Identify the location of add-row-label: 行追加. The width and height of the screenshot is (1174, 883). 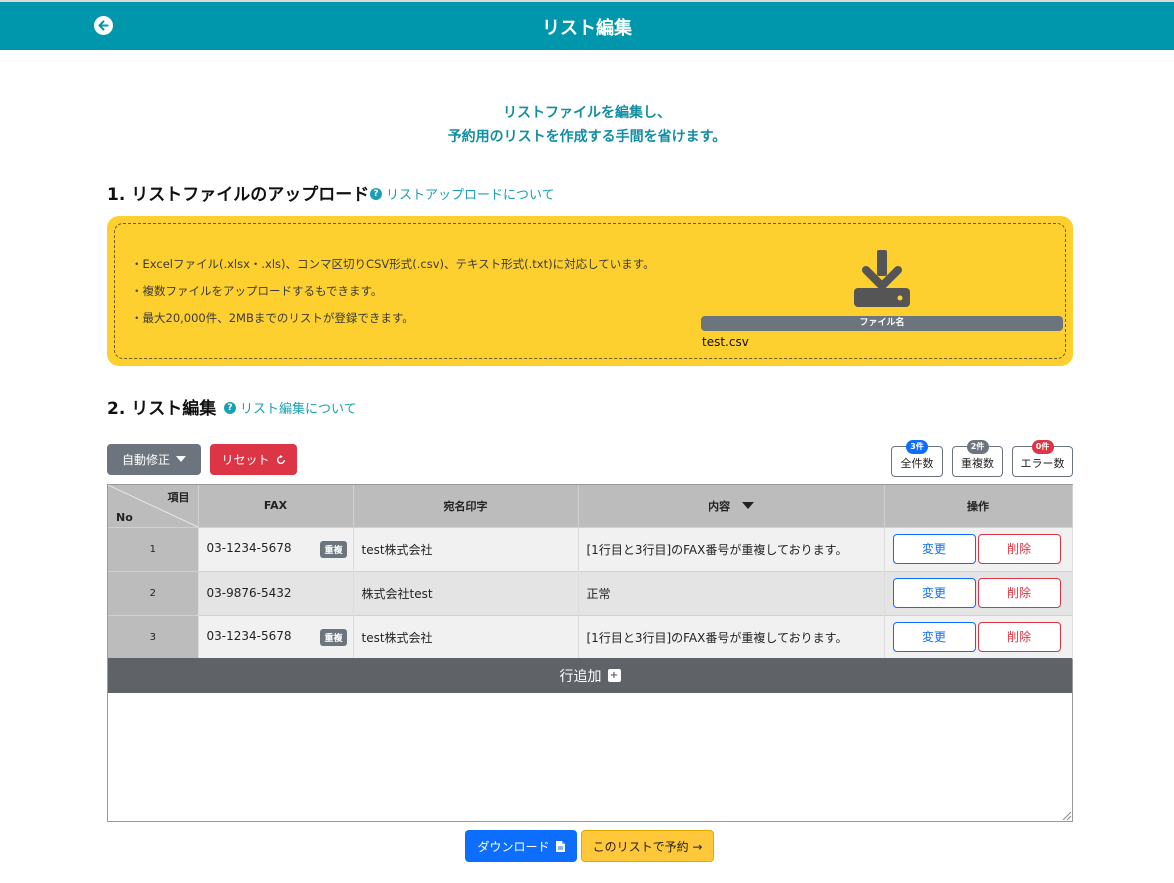
(580, 676).